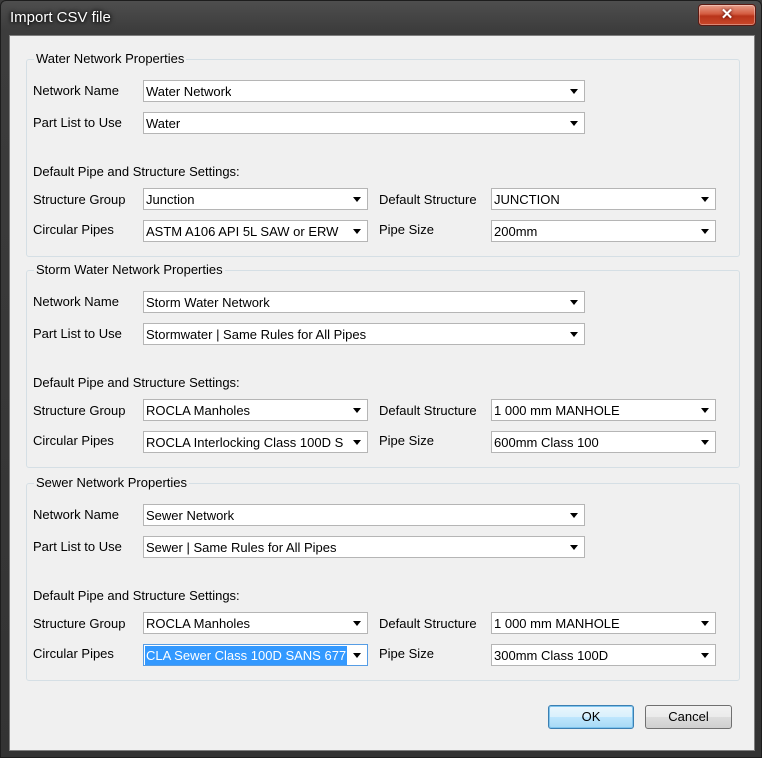  I want to click on structure-group-combo: Junction, so click(255, 199).